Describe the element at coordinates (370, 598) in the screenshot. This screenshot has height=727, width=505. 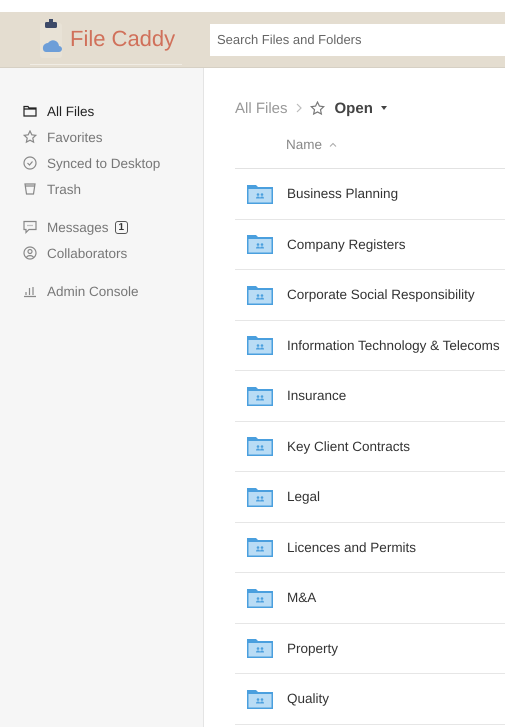
I see `folder-row: M&A` at that location.